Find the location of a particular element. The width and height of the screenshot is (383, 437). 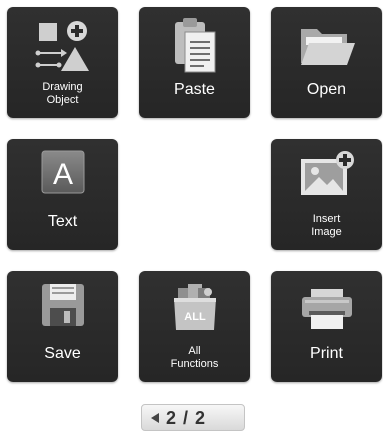

open-label: Open is located at coordinates (326, 89).